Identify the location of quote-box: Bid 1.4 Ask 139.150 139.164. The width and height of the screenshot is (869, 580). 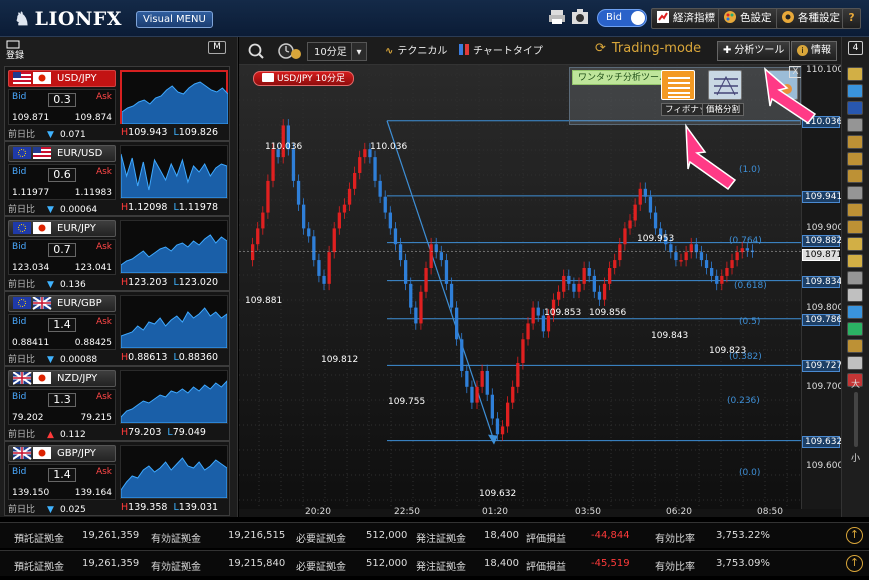
(62, 482).